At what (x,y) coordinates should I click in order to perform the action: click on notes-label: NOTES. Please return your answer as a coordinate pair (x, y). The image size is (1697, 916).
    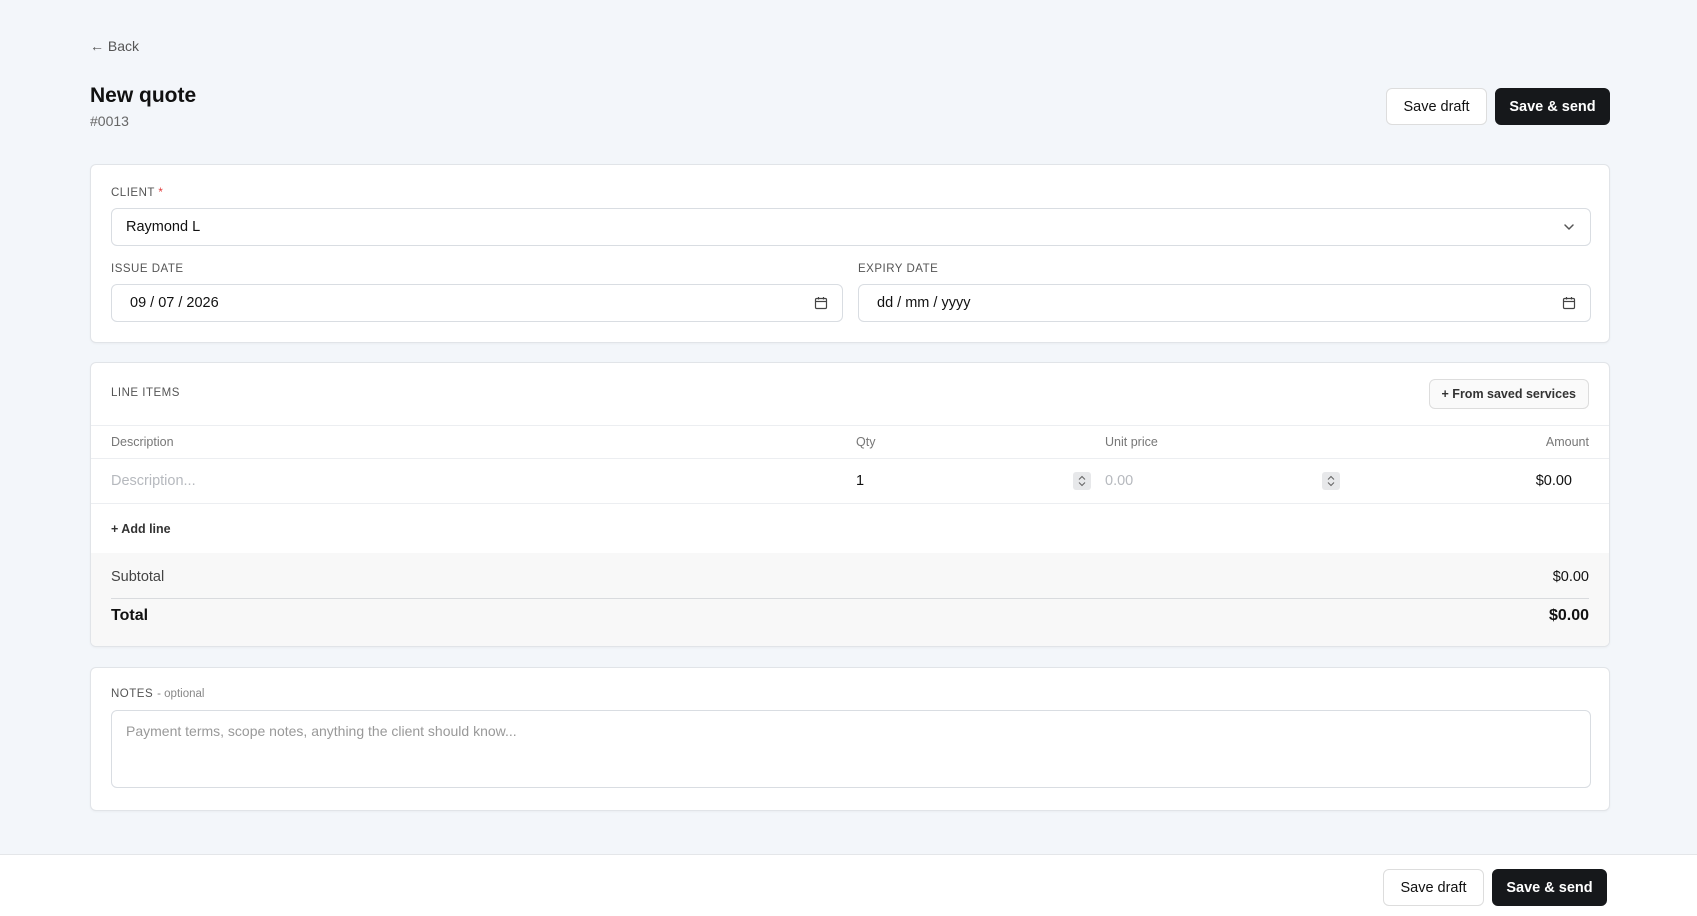
    Looking at the image, I should click on (132, 694).